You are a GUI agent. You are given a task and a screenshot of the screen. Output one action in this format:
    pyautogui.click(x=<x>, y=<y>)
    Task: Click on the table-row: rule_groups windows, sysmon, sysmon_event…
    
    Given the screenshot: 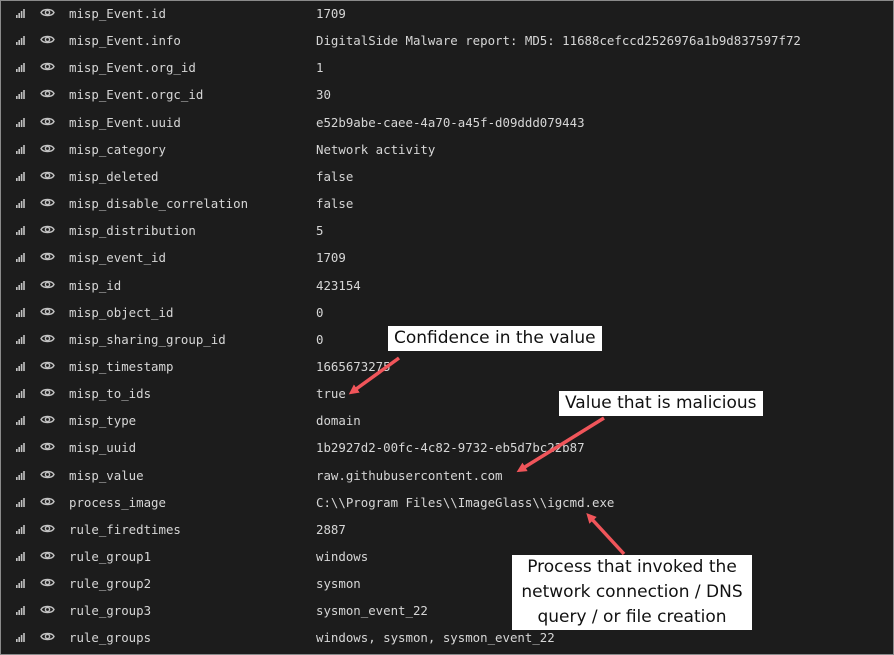 What is the action you would take?
    pyautogui.click(x=447, y=638)
    